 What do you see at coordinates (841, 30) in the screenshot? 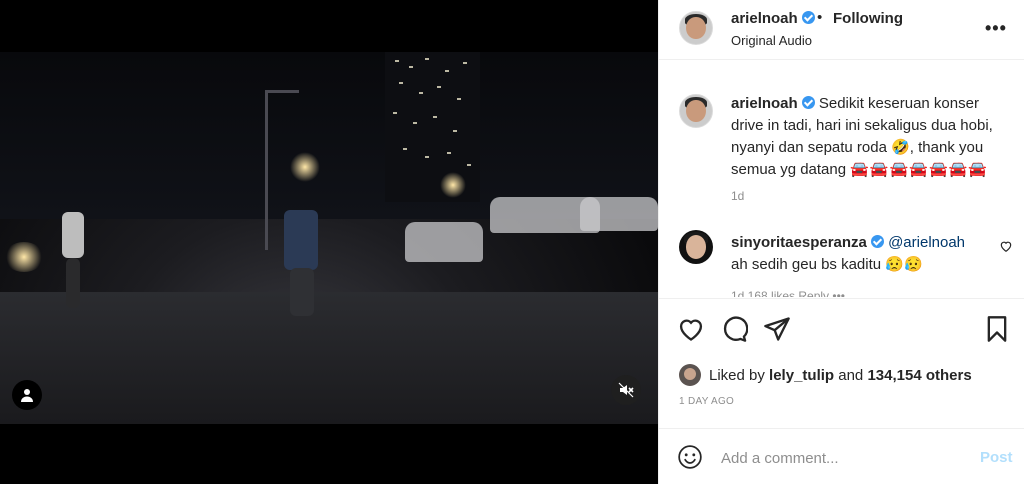
I see `post-header: arielnoah • Following Original Audio •••` at bounding box center [841, 30].